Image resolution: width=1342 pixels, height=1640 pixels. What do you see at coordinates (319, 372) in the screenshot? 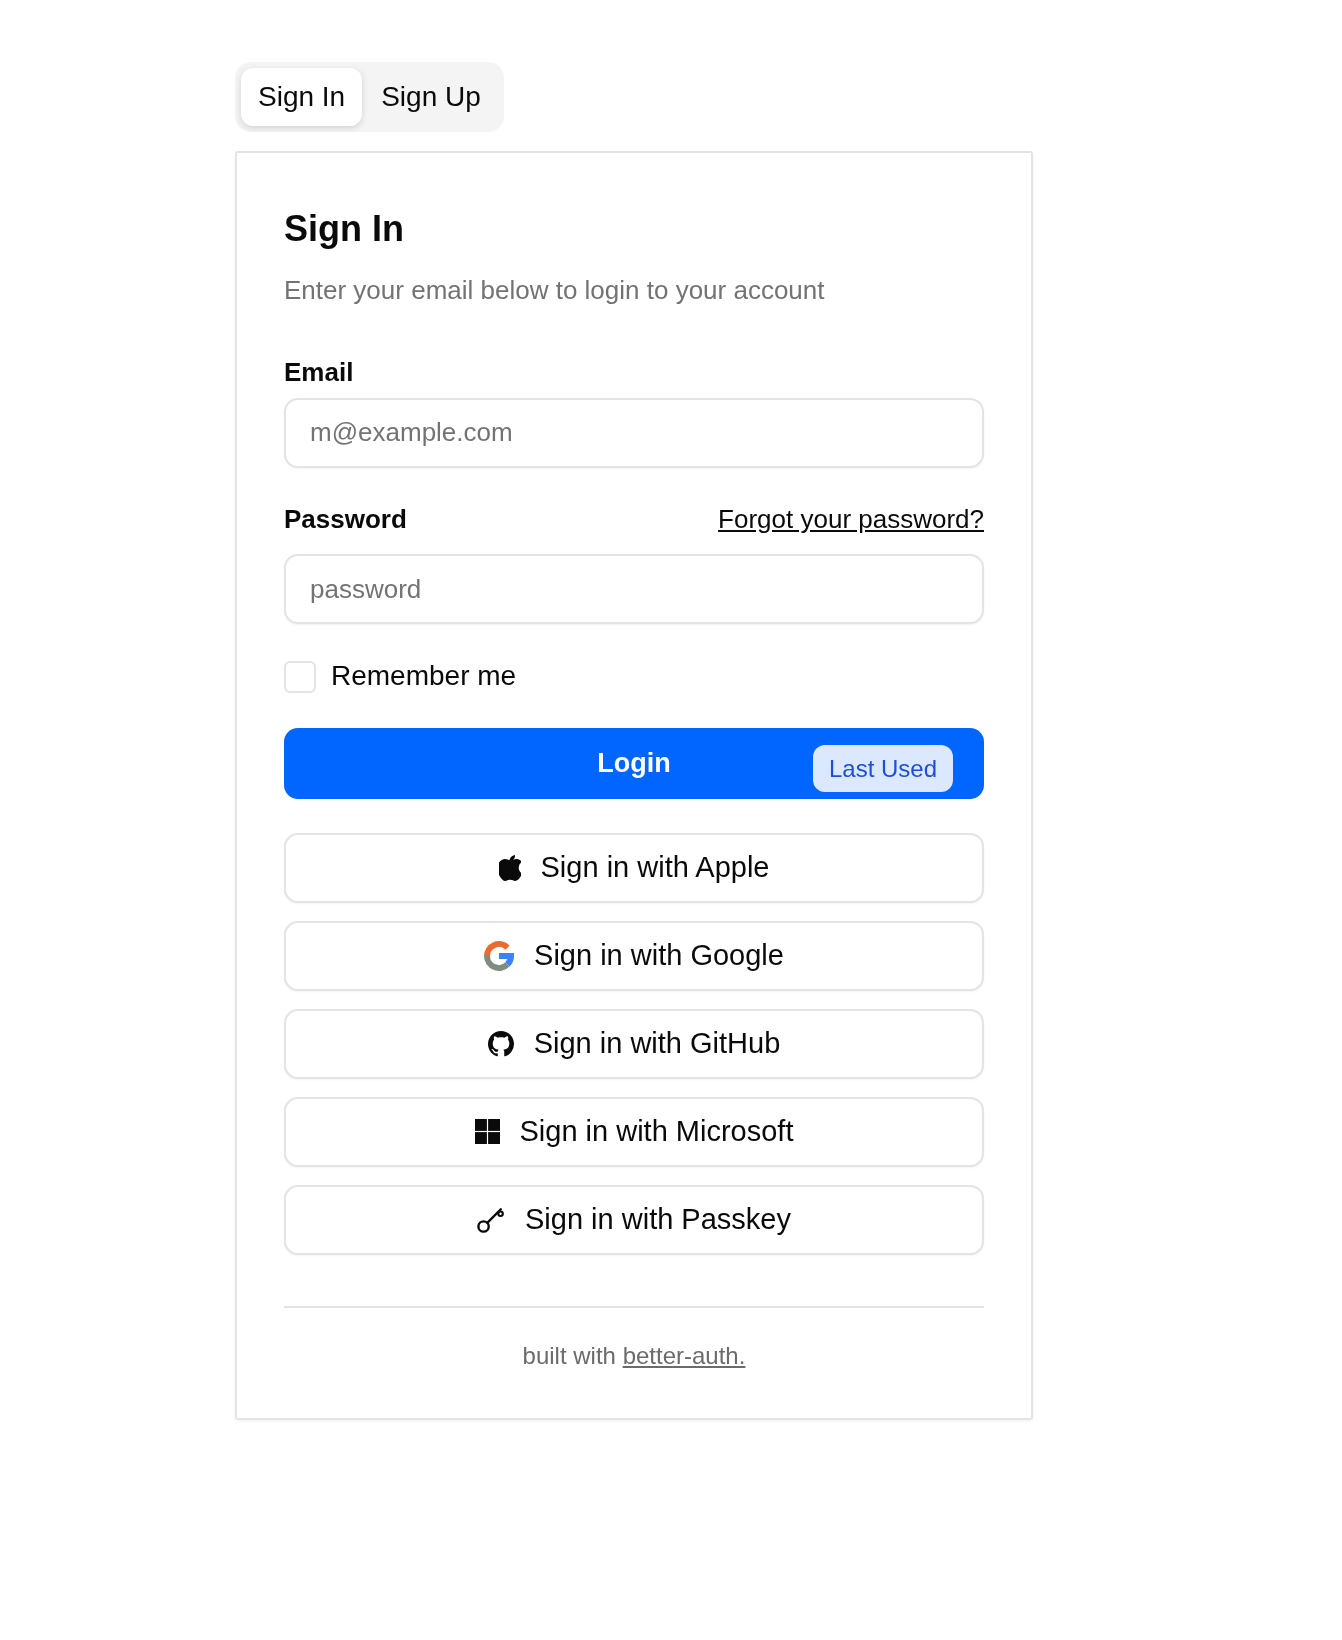
I see `email-label: Email` at bounding box center [319, 372].